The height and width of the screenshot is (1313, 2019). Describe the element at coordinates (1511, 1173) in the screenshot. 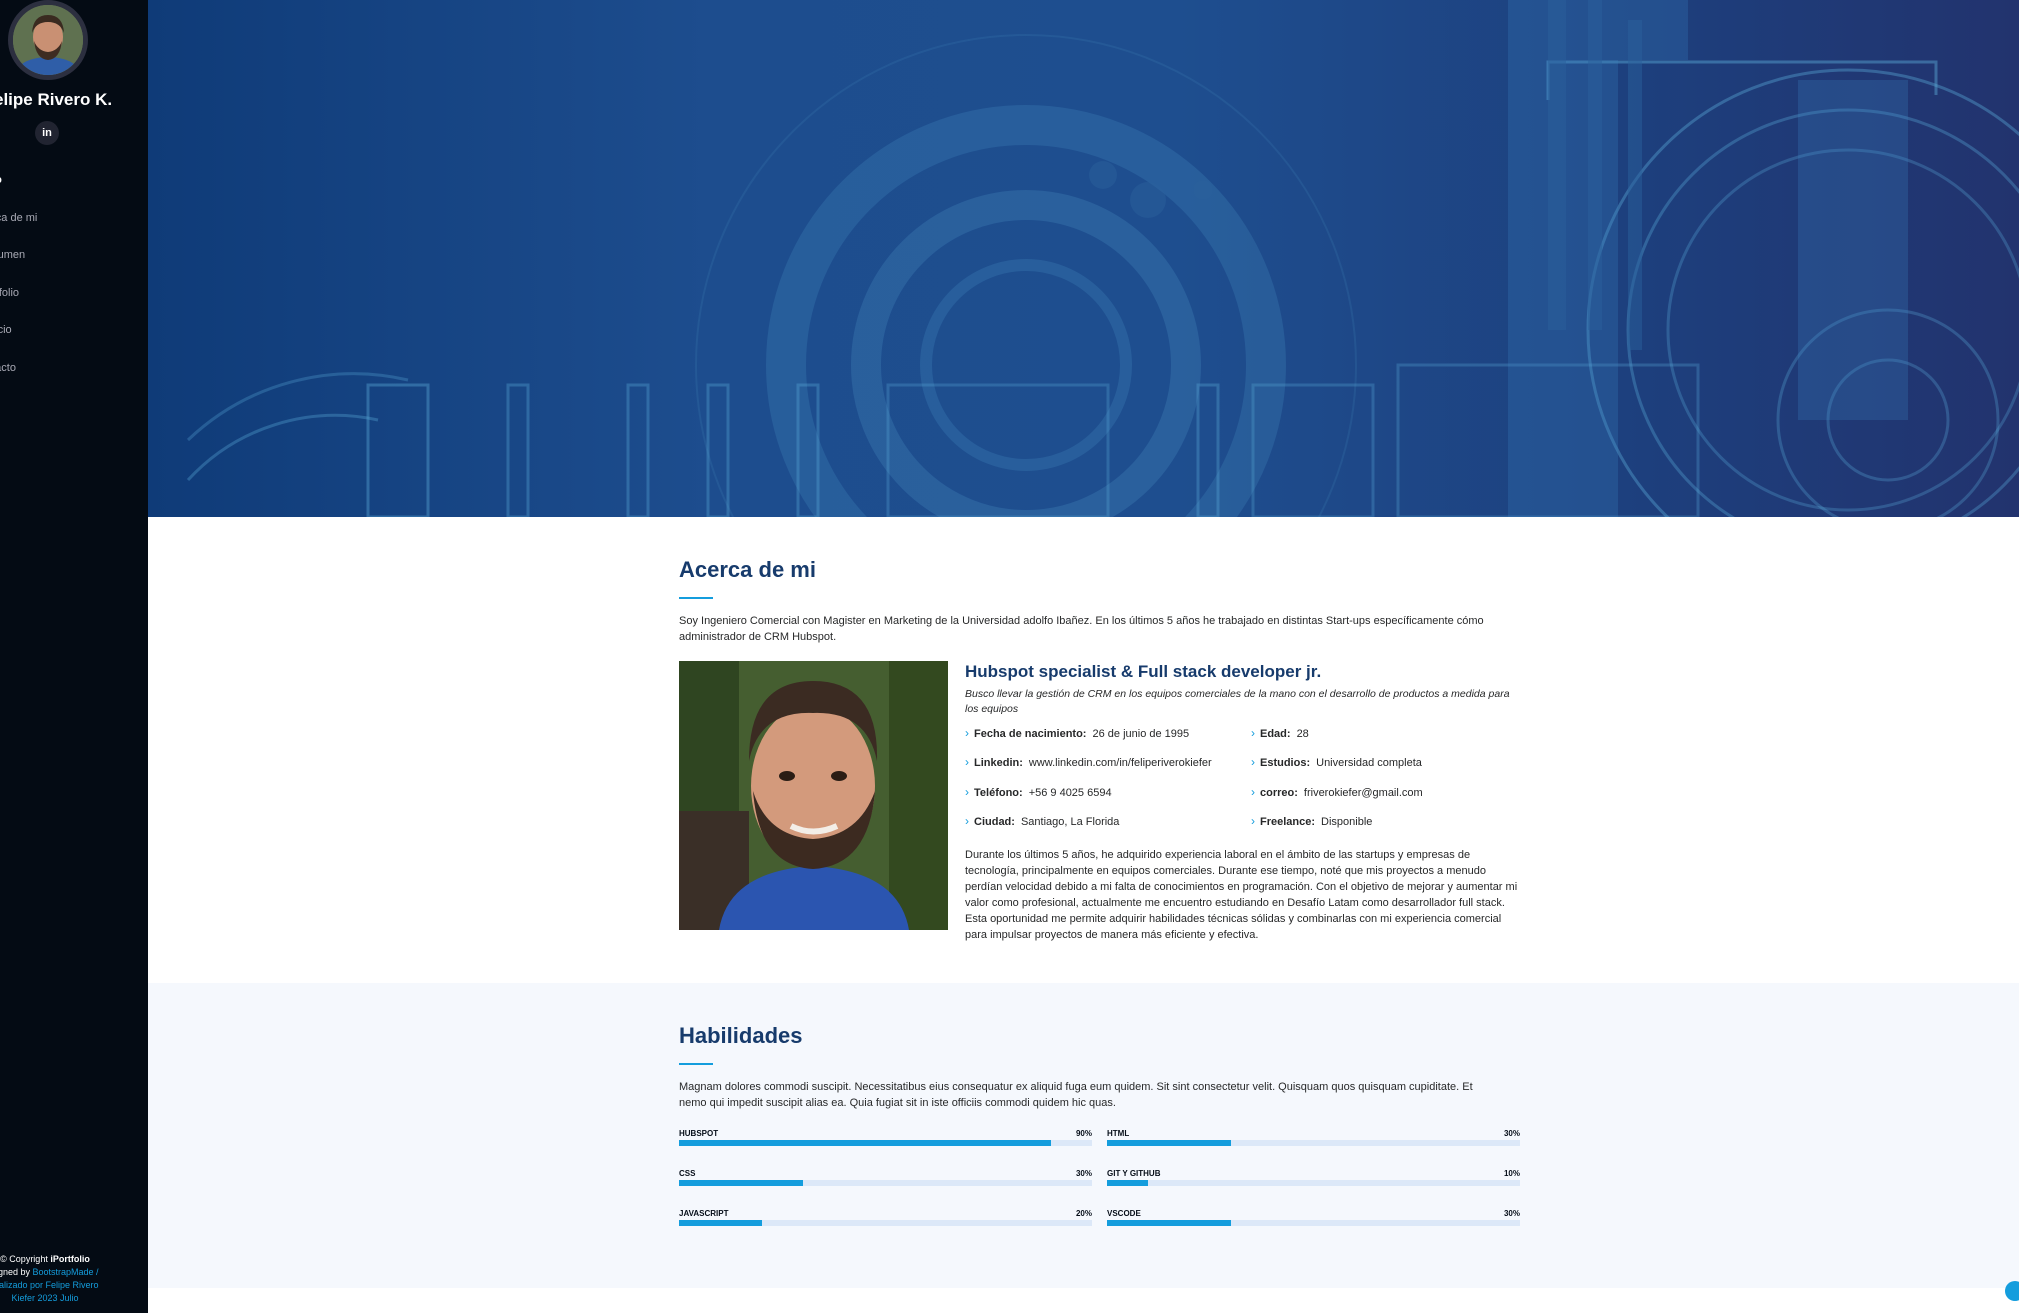

I see `skill-percent: 10%` at that location.